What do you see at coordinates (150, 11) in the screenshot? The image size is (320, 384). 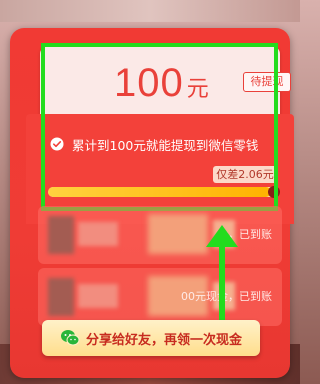 I see `background-blur-top` at bounding box center [150, 11].